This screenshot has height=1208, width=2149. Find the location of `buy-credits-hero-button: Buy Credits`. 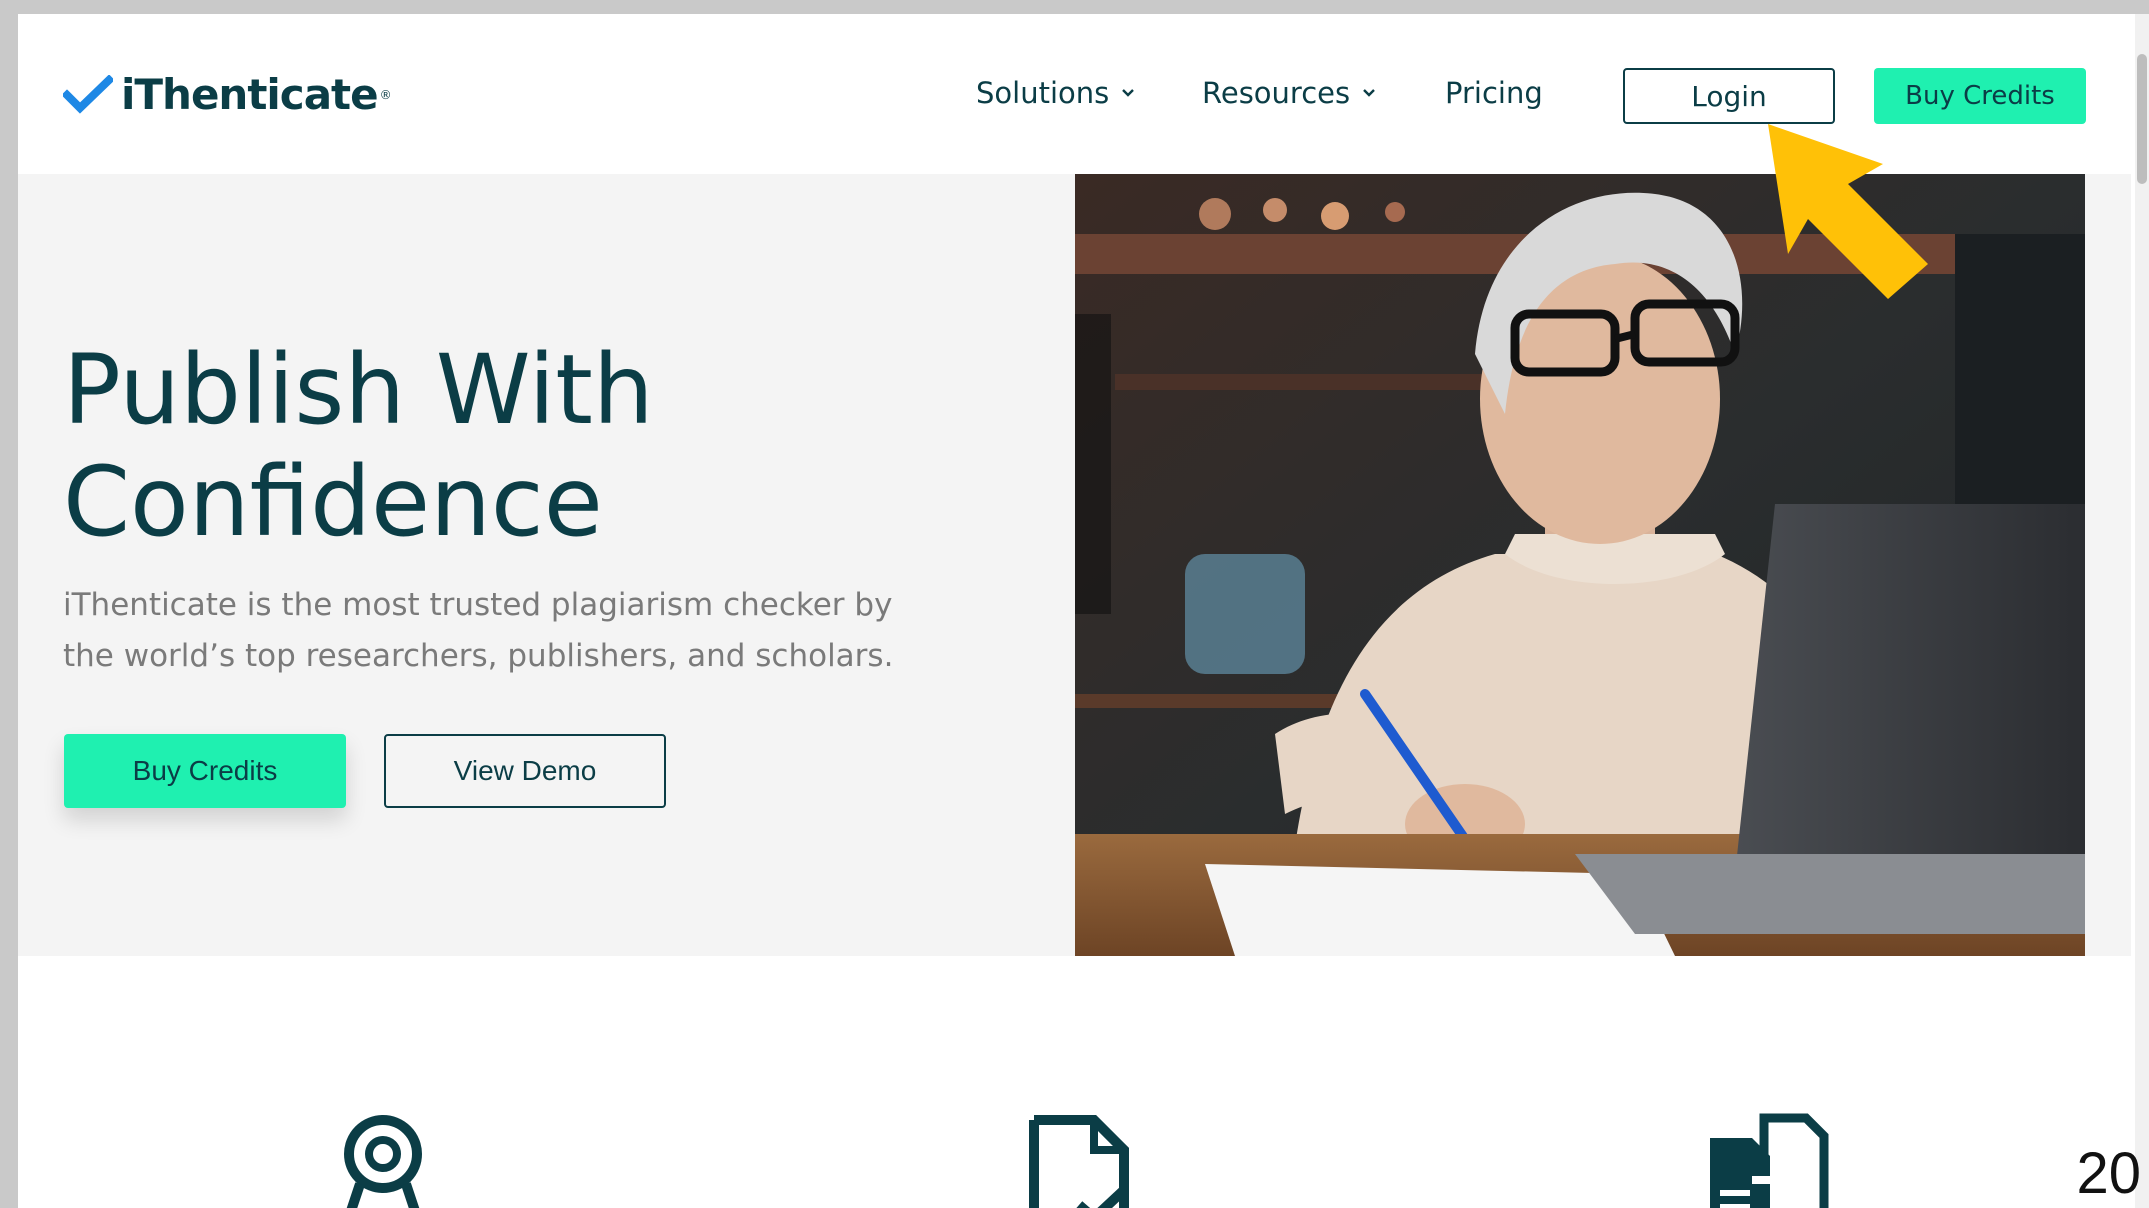

buy-credits-hero-button: Buy Credits is located at coordinates (205, 771).